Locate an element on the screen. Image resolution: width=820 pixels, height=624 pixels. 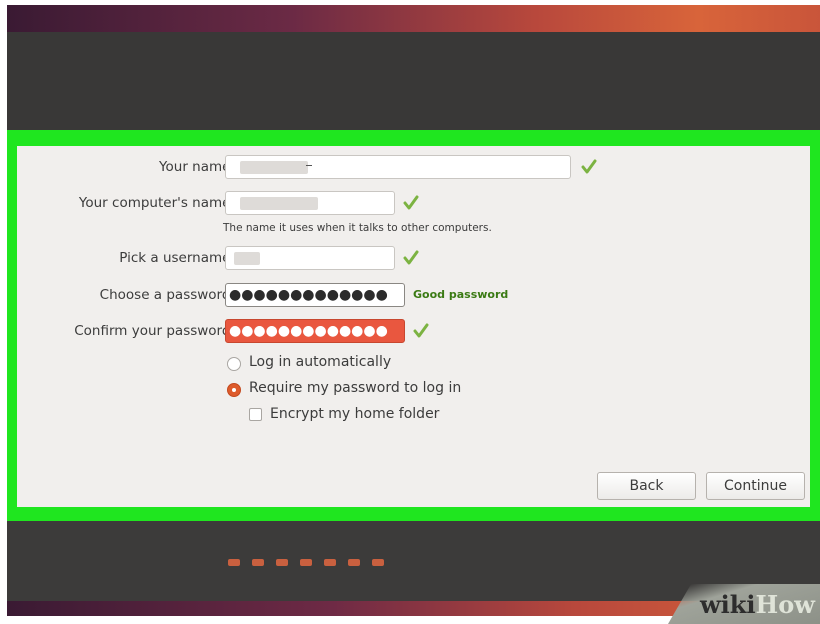
username-check-icon is located at coordinates (411, 257).